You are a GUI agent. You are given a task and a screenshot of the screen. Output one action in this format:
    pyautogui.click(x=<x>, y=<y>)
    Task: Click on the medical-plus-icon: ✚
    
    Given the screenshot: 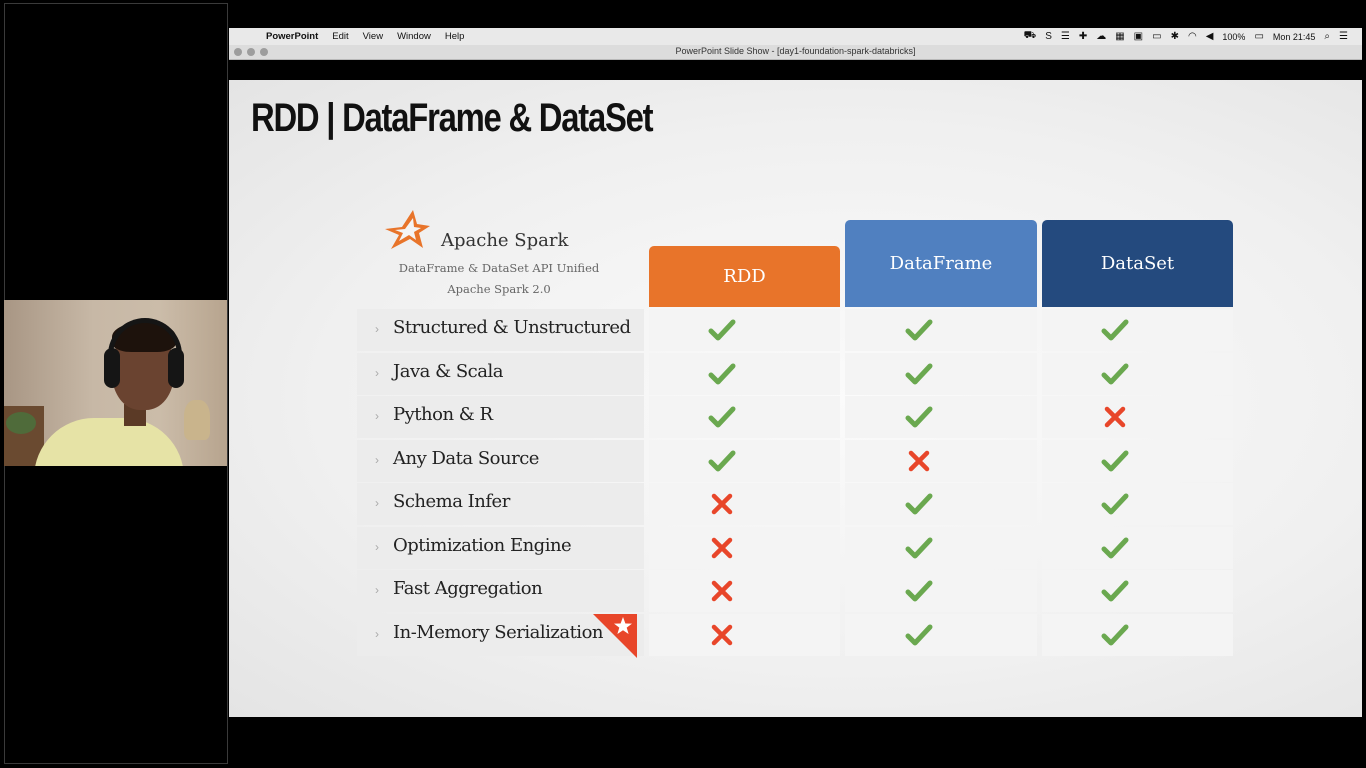 What is the action you would take?
    pyautogui.click(x=1083, y=36)
    